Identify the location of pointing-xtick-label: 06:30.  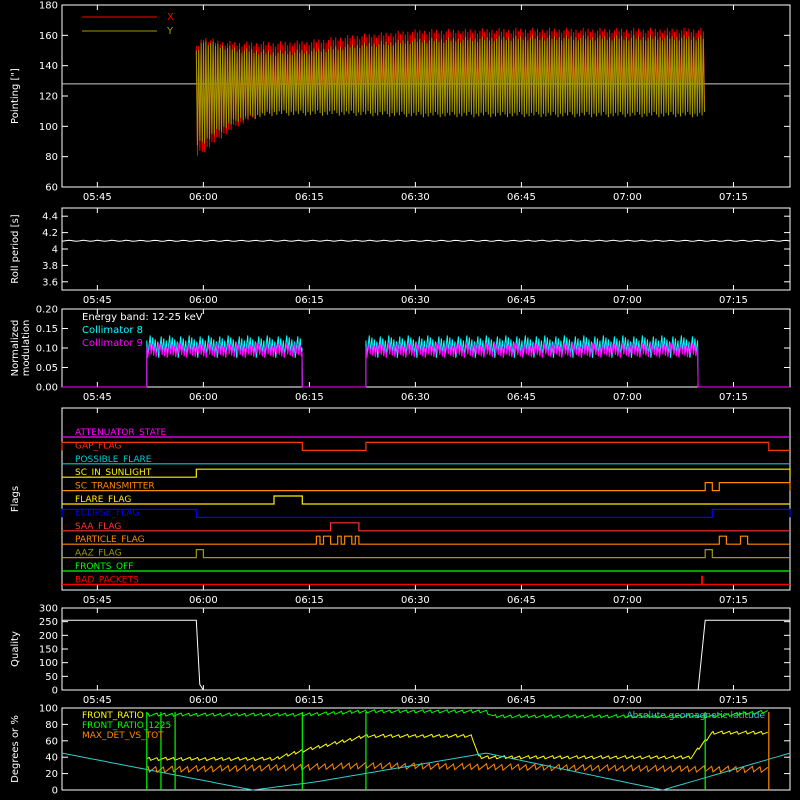
(415, 197).